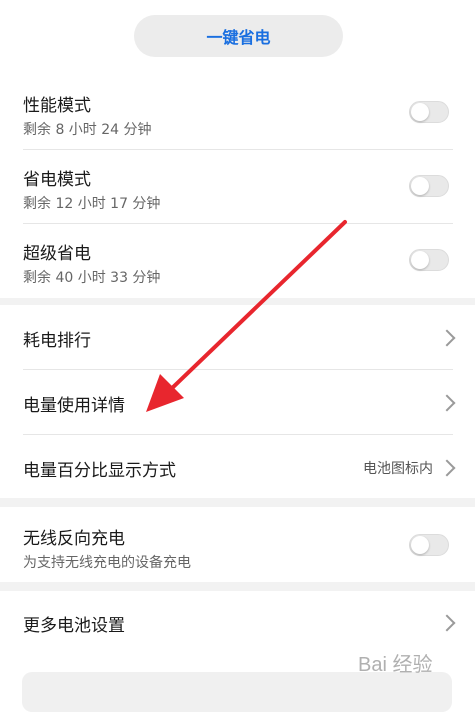  I want to click on mode-remaining: 剩余 8 小时 24 分钟, so click(87, 130).